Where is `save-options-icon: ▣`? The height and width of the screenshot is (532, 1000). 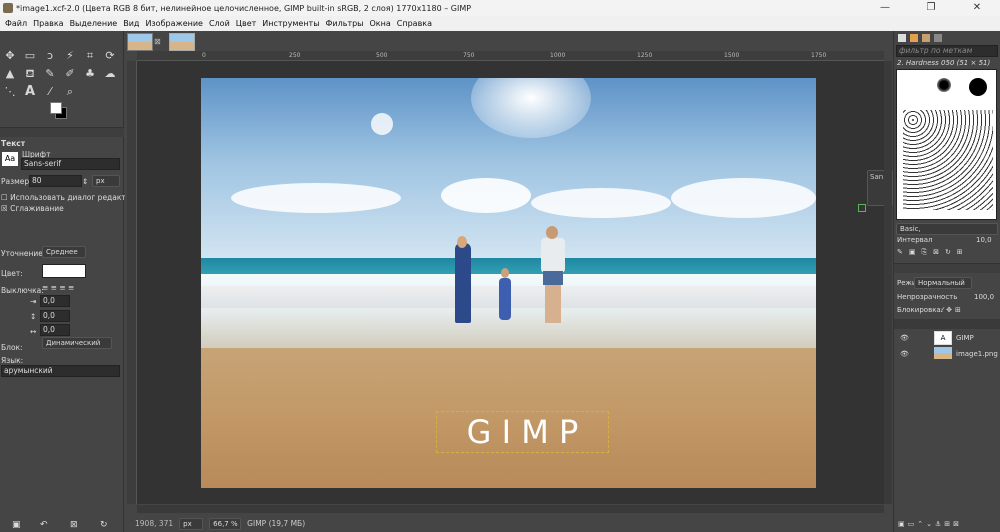
save-options-icon: ▣ is located at coordinates (16, 525).